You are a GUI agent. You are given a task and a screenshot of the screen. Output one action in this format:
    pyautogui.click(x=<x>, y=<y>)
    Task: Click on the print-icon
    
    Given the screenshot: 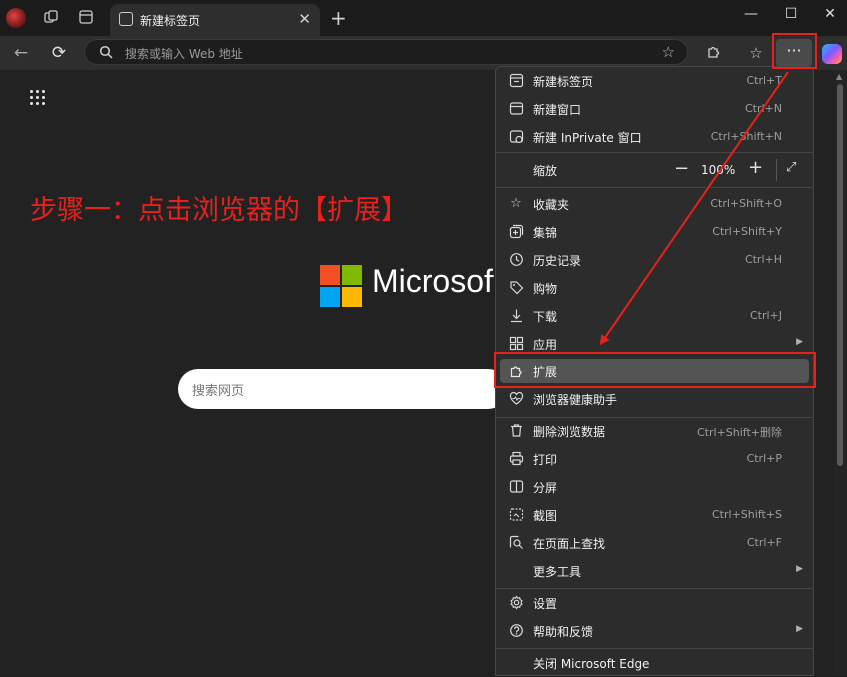 What is the action you would take?
    pyautogui.click(x=516, y=459)
    